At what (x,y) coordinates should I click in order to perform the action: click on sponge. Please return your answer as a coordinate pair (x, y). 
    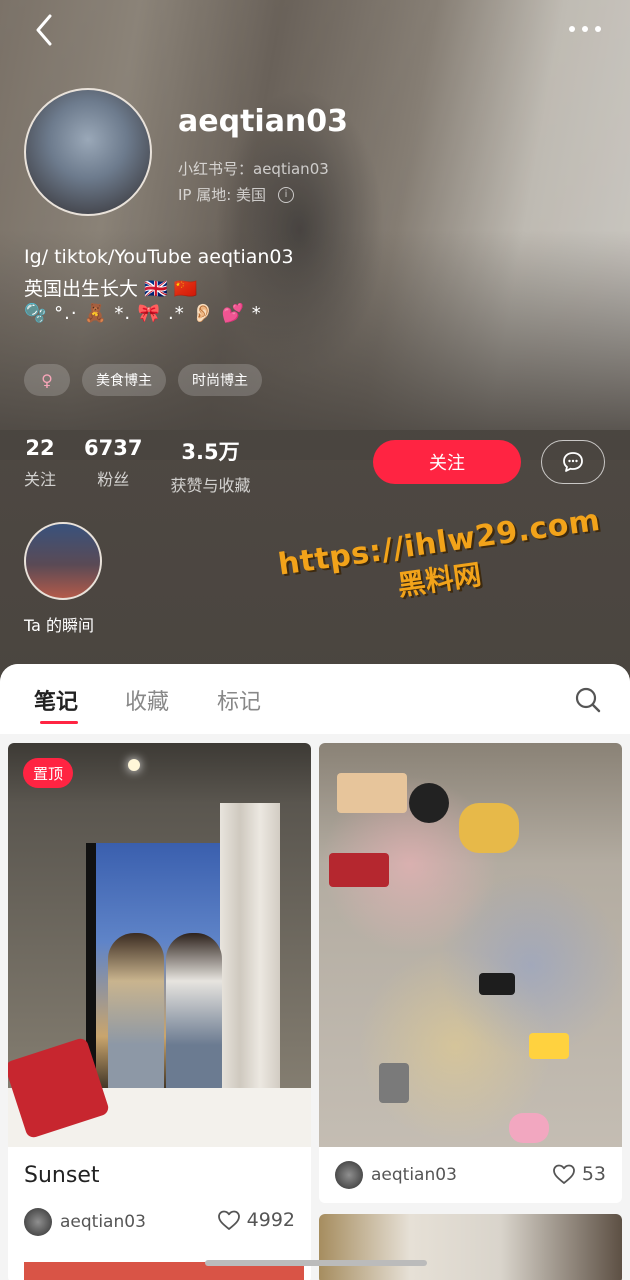
    Looking at the image, I should click on (529, 1128).